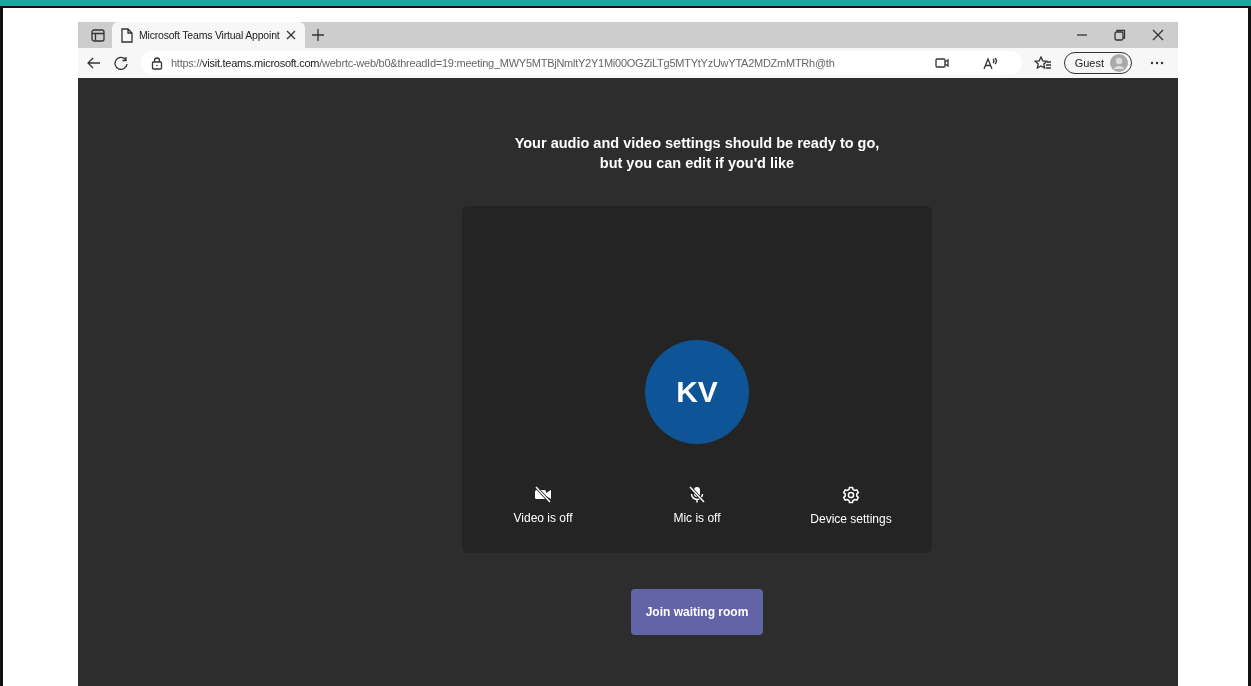 The height and width of the screenshot is (686, 1251). What do you see at coordinates (697, 163) in the screenshot?
I see `heading-line: but you can edit if you'd like` at bounding box center [697, 163].